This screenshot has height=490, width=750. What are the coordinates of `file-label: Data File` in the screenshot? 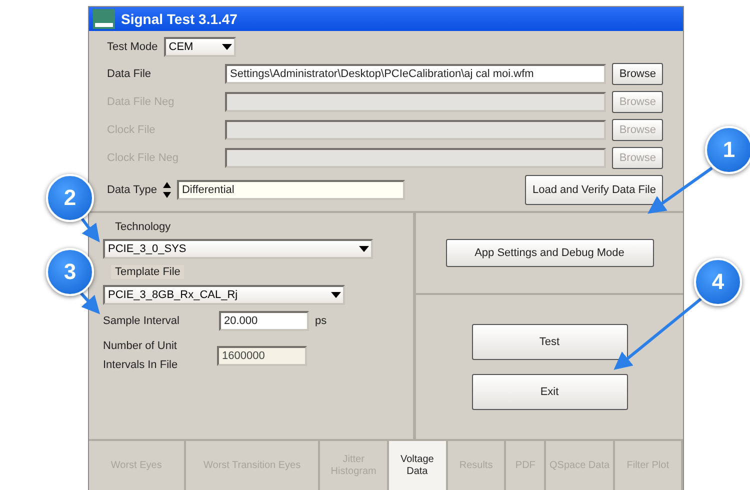 It's located at (129, 74).